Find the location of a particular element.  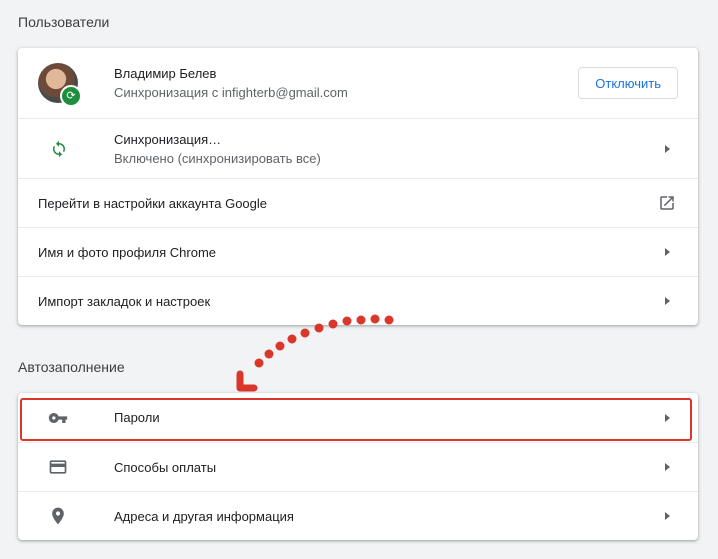

sync-badge-icon: ⟳ is located at coordinates (71, 96).